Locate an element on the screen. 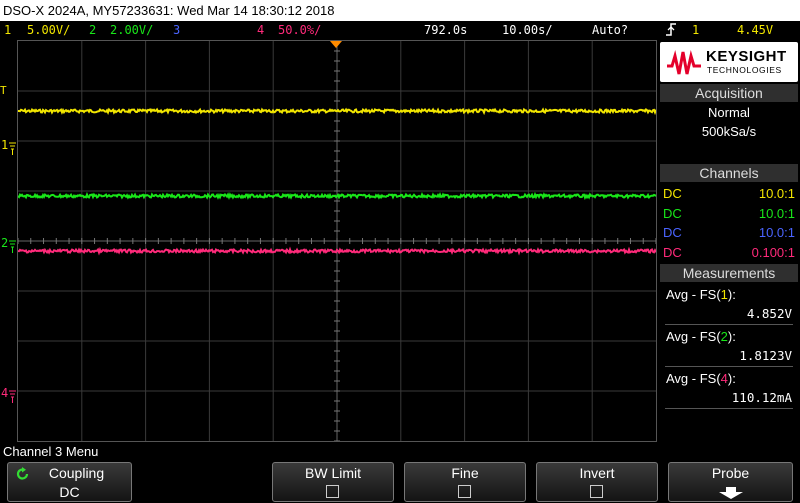 The height and width of the screenshot is (503, 800). ch4-scale: 50.0%/ is located at coordinates (299, 30).